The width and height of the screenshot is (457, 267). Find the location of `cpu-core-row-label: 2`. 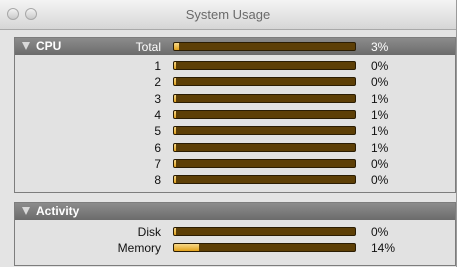

cpu-core-row-label: 2 is located at coordinates (157, 82).